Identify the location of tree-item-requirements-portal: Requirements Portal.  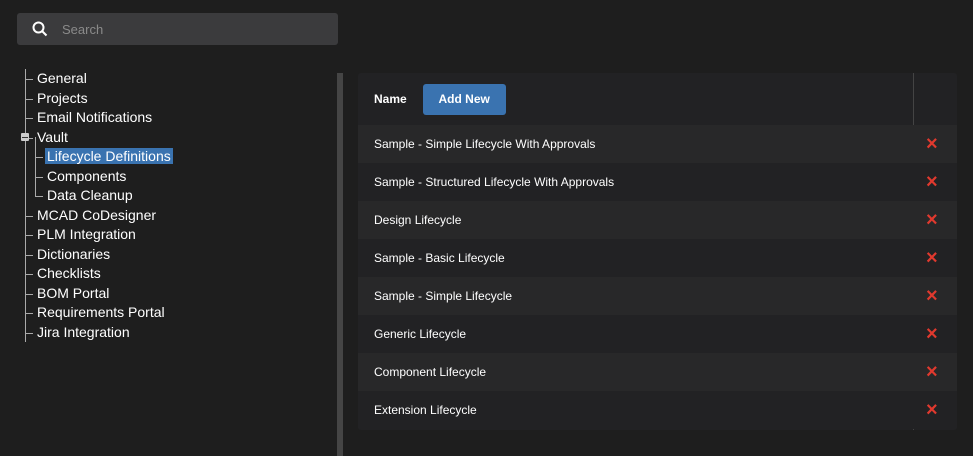
(98, 313).